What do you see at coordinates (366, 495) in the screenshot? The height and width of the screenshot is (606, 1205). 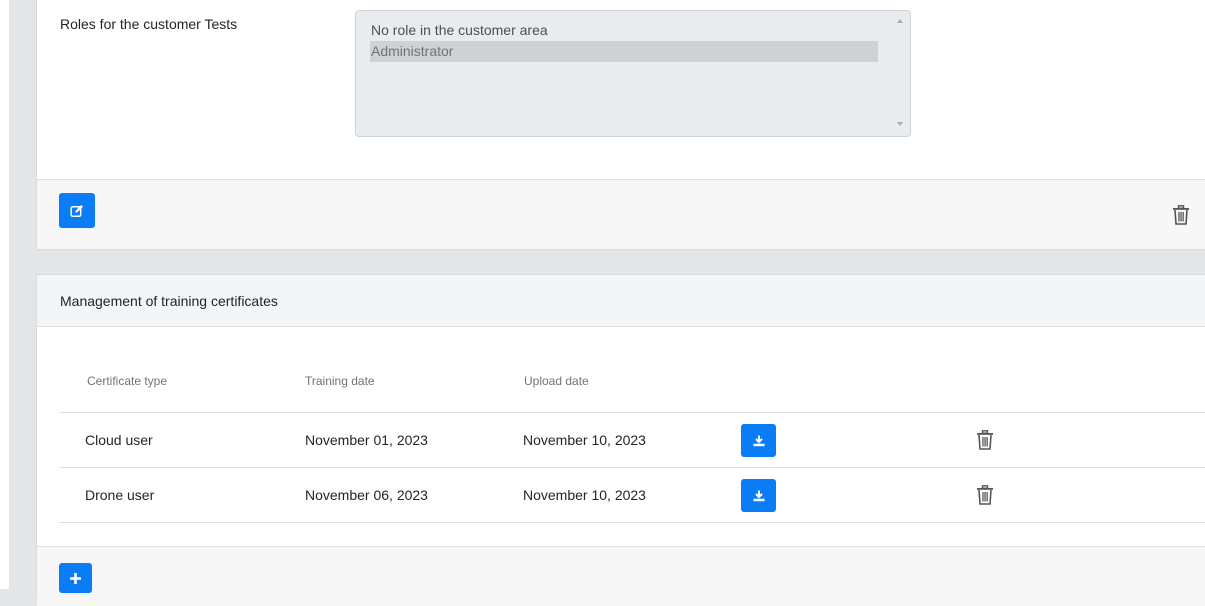 I see `row2-training-date: November 06, 2023` at bounding box center [366, 495].